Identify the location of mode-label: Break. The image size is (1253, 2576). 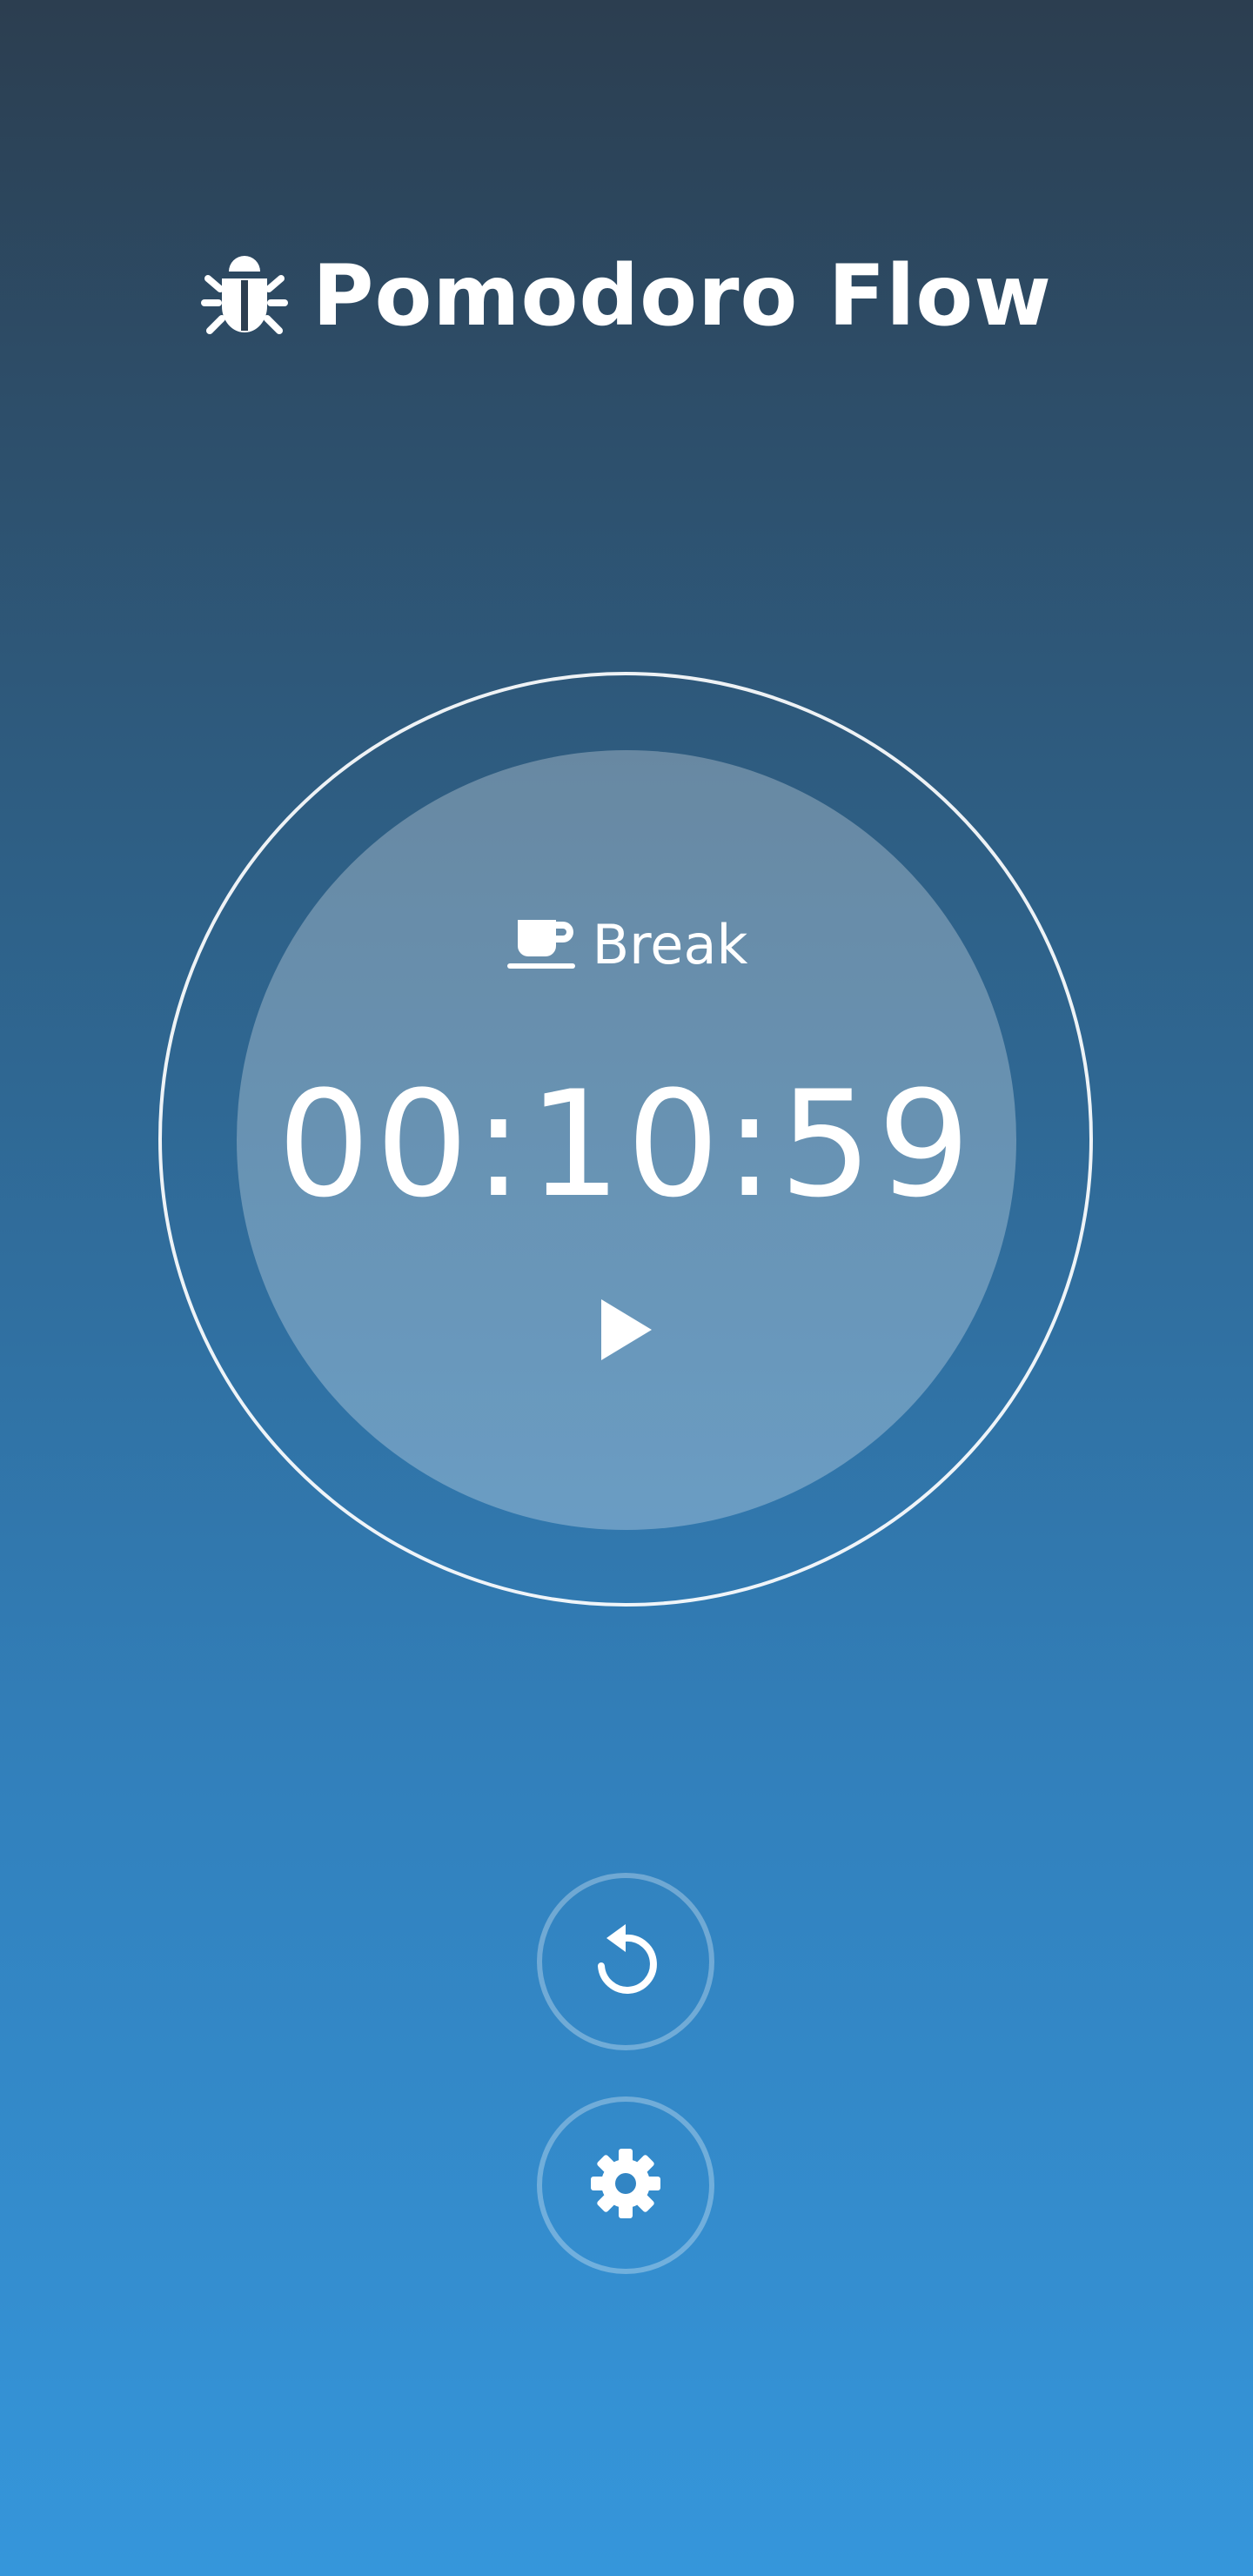
(670, 944).